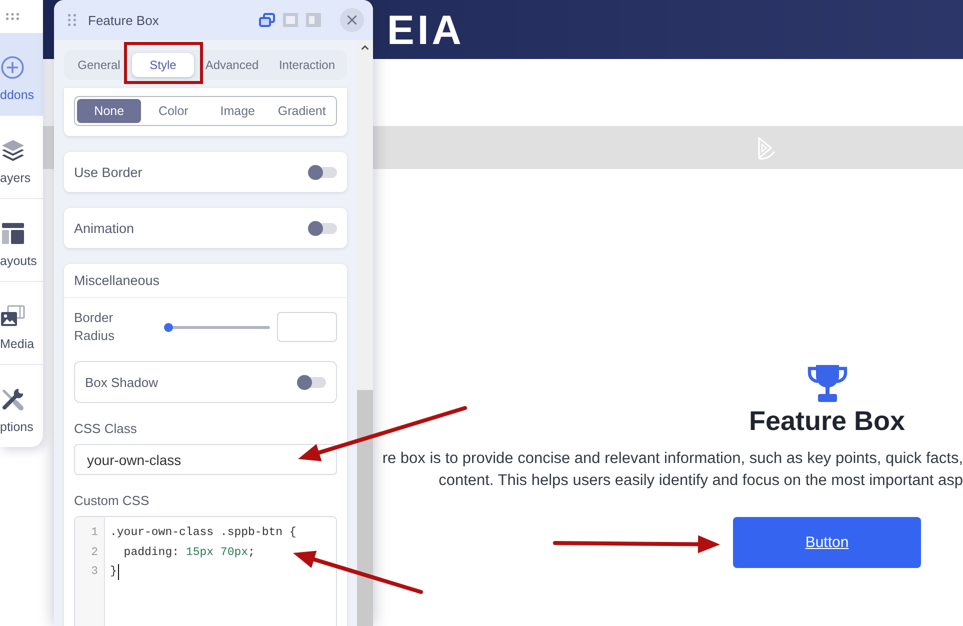 The image size is (963, 626). I want to click on field-label: CSS Class, so click(105, 429).